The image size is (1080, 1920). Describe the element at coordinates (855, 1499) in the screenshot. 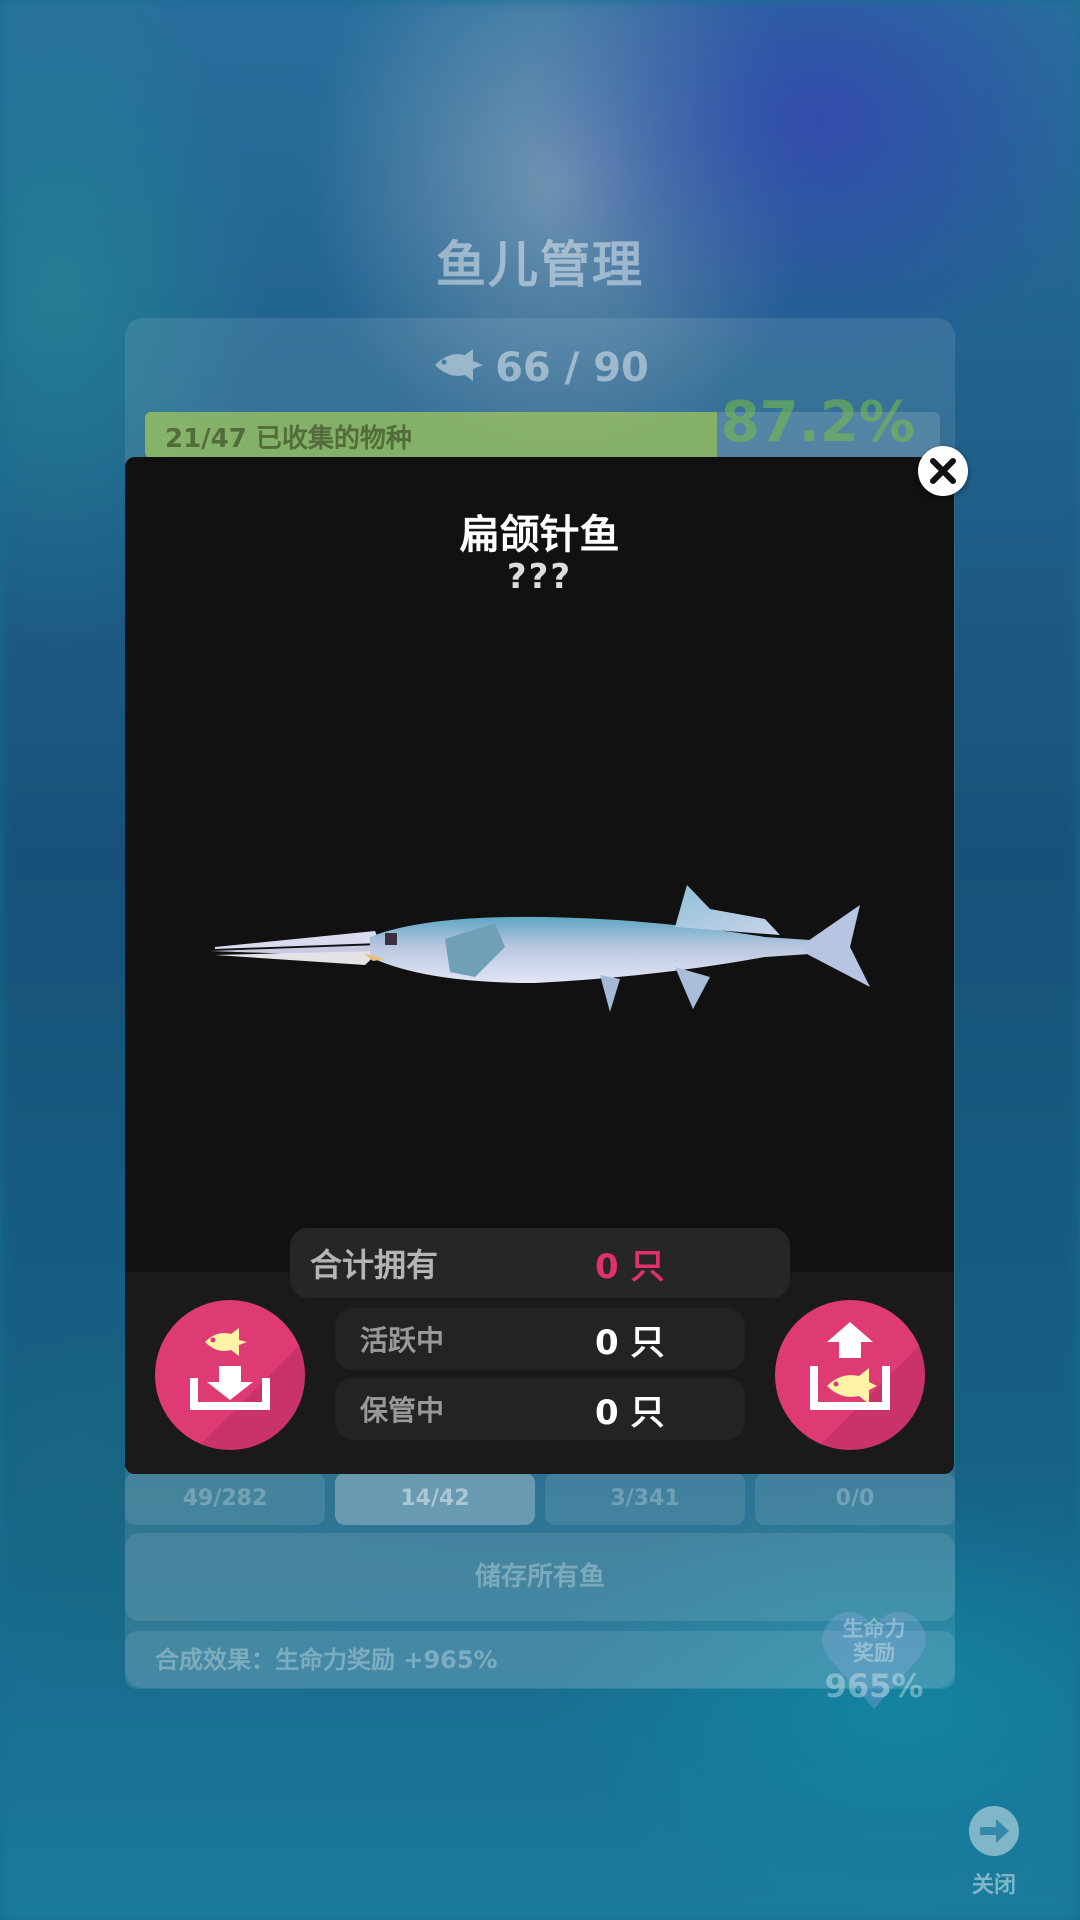

I see `tab-category-4: 0/0` at that location.